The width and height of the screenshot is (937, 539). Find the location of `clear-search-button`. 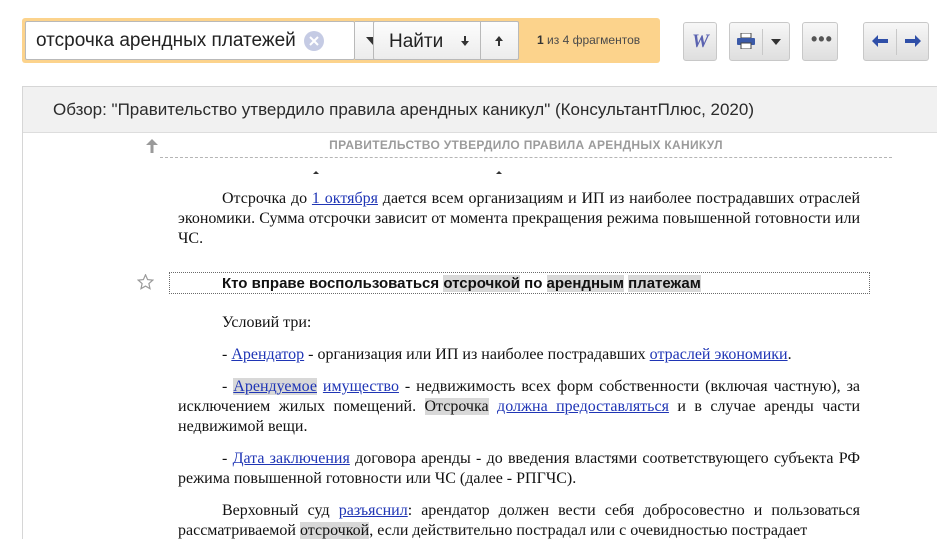

clear-search-button is located at coordinates (314, 41).